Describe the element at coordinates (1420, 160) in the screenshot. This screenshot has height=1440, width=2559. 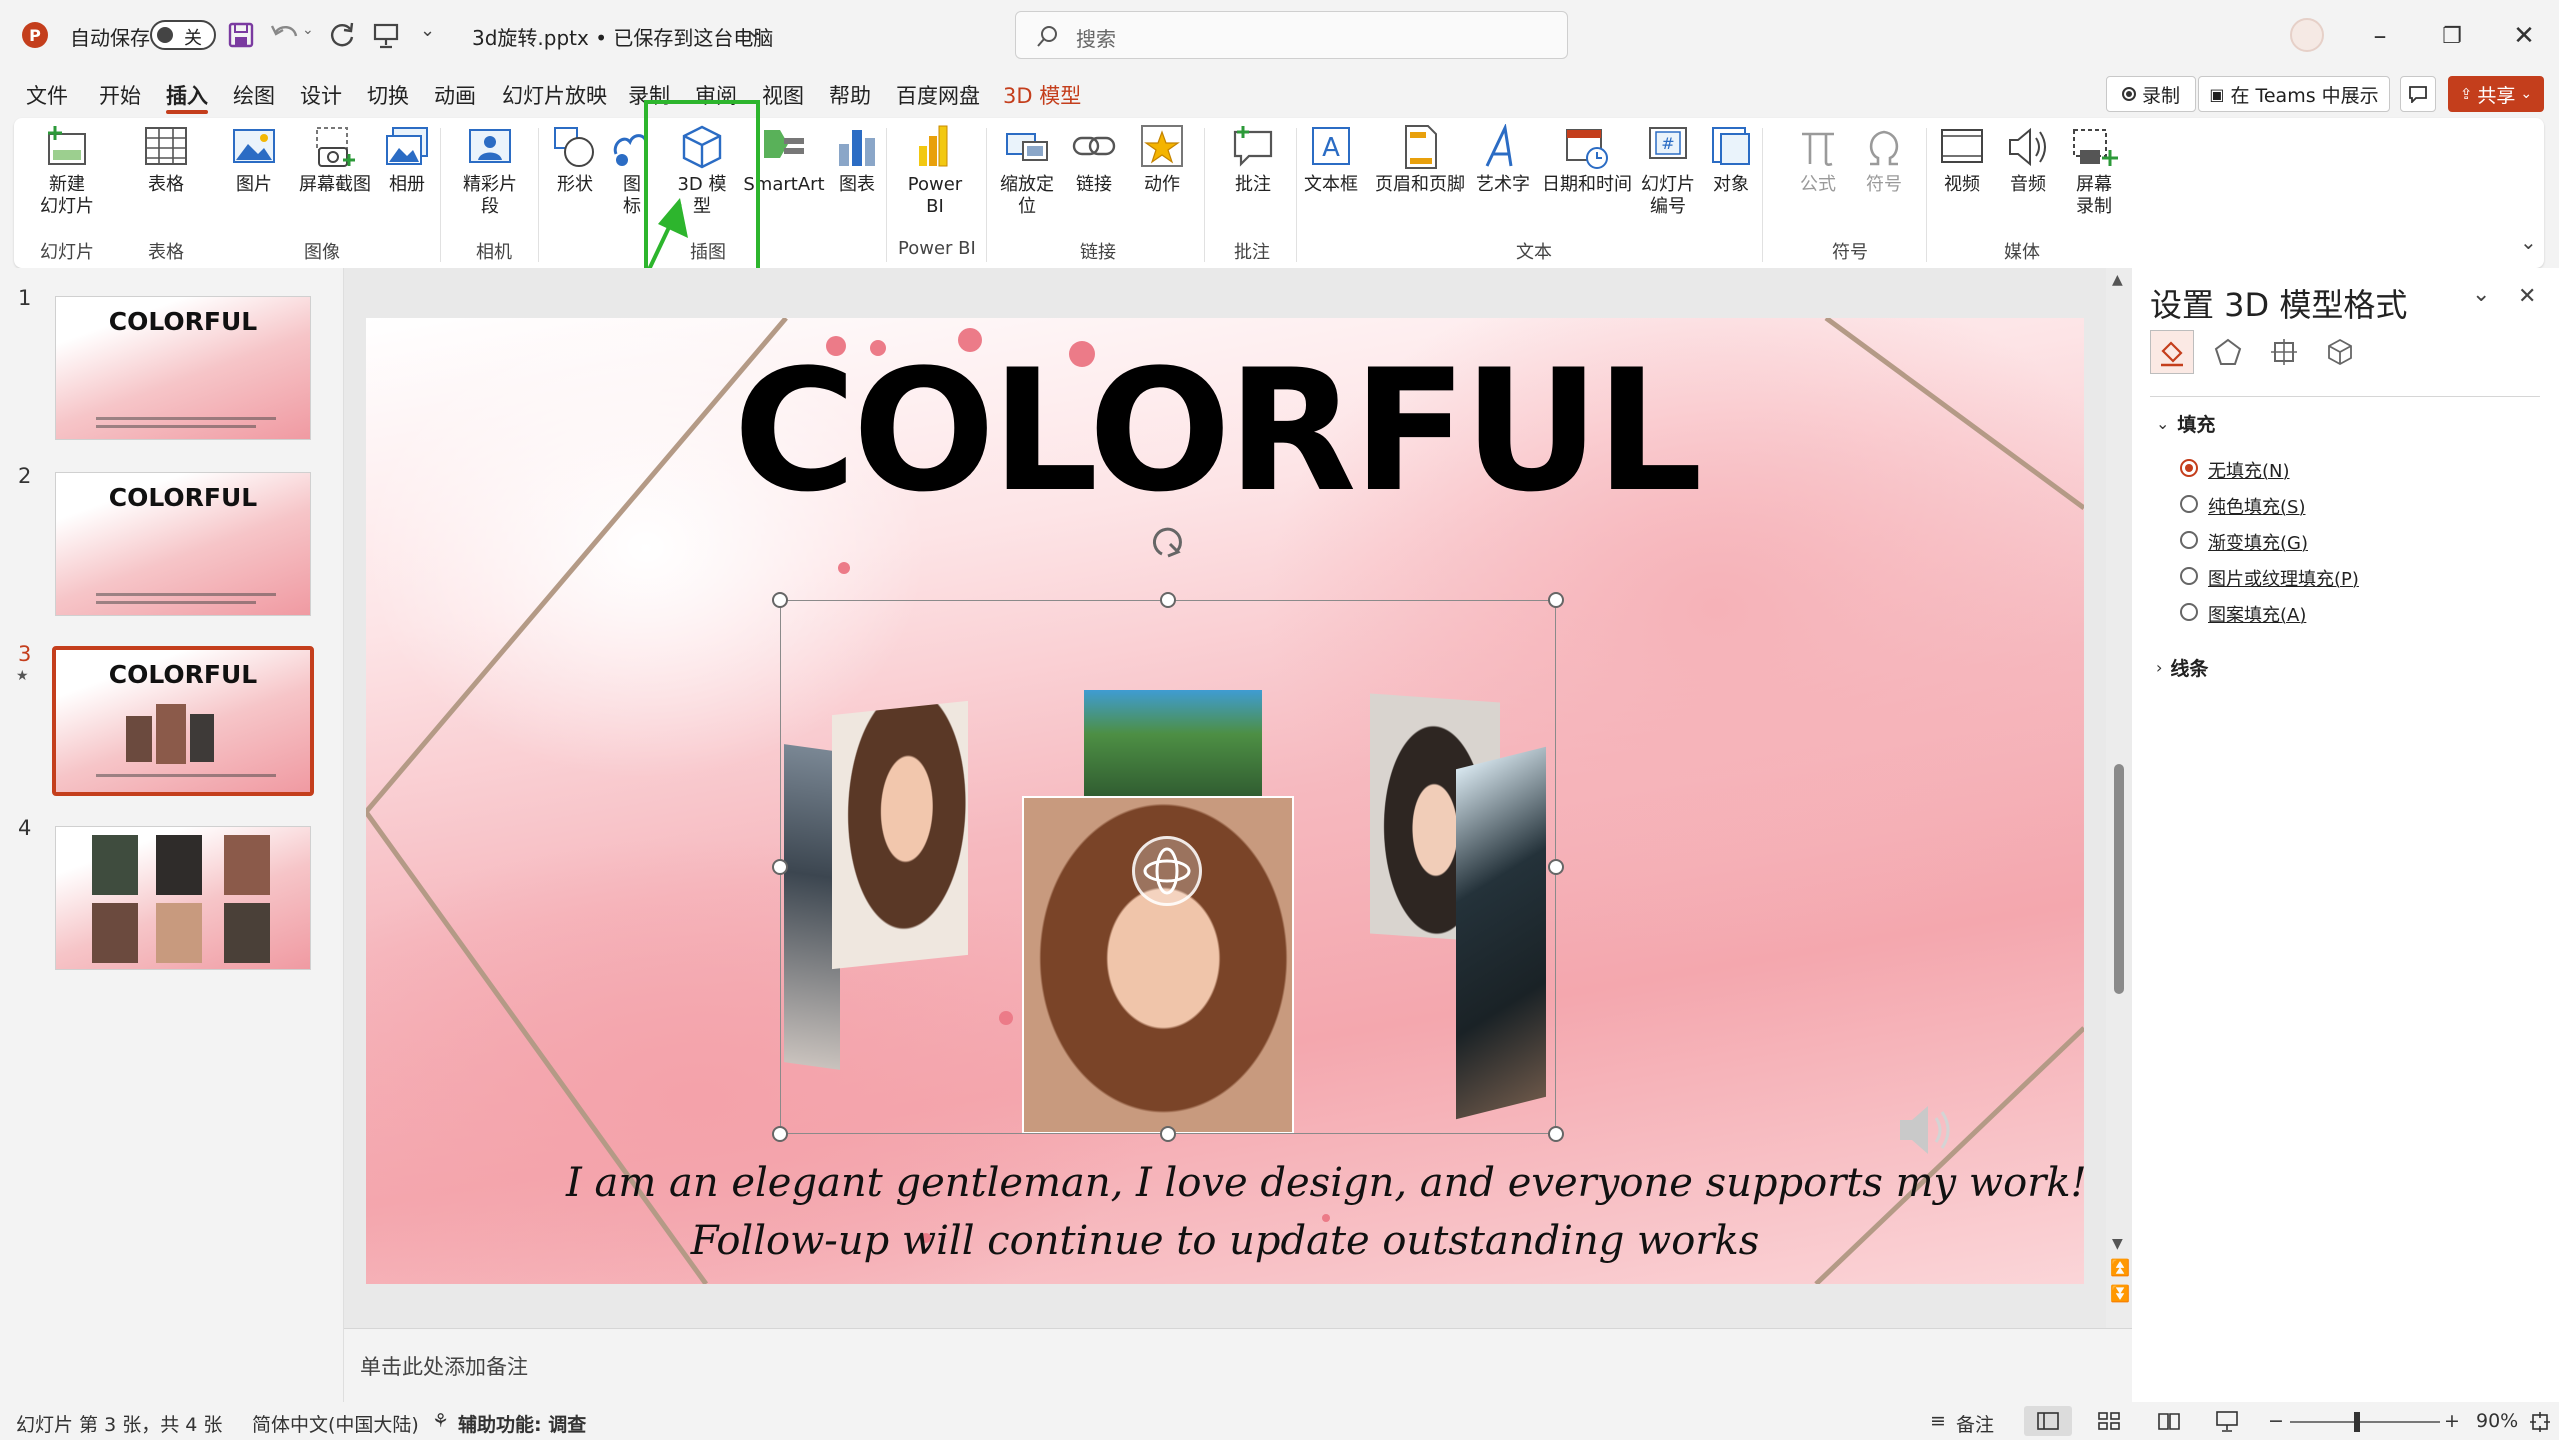
I see `header-footer-button: 页眉和页脚` at that location.